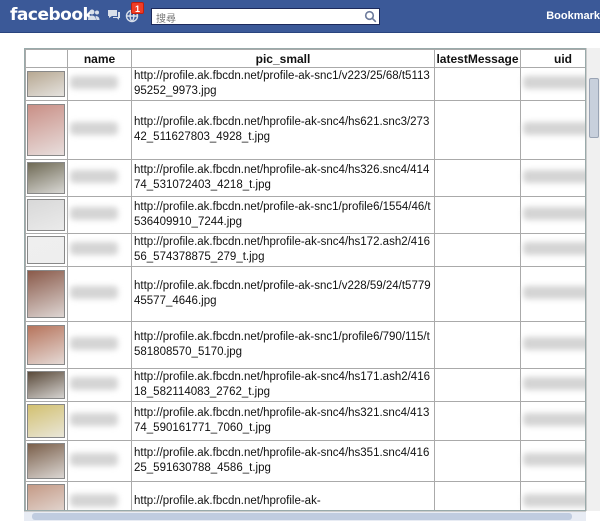 The image size is (600, 521). Describe the element at coordinates (283, 58) in the screenshot. I see `header-pic-small: pic_small` at that location.